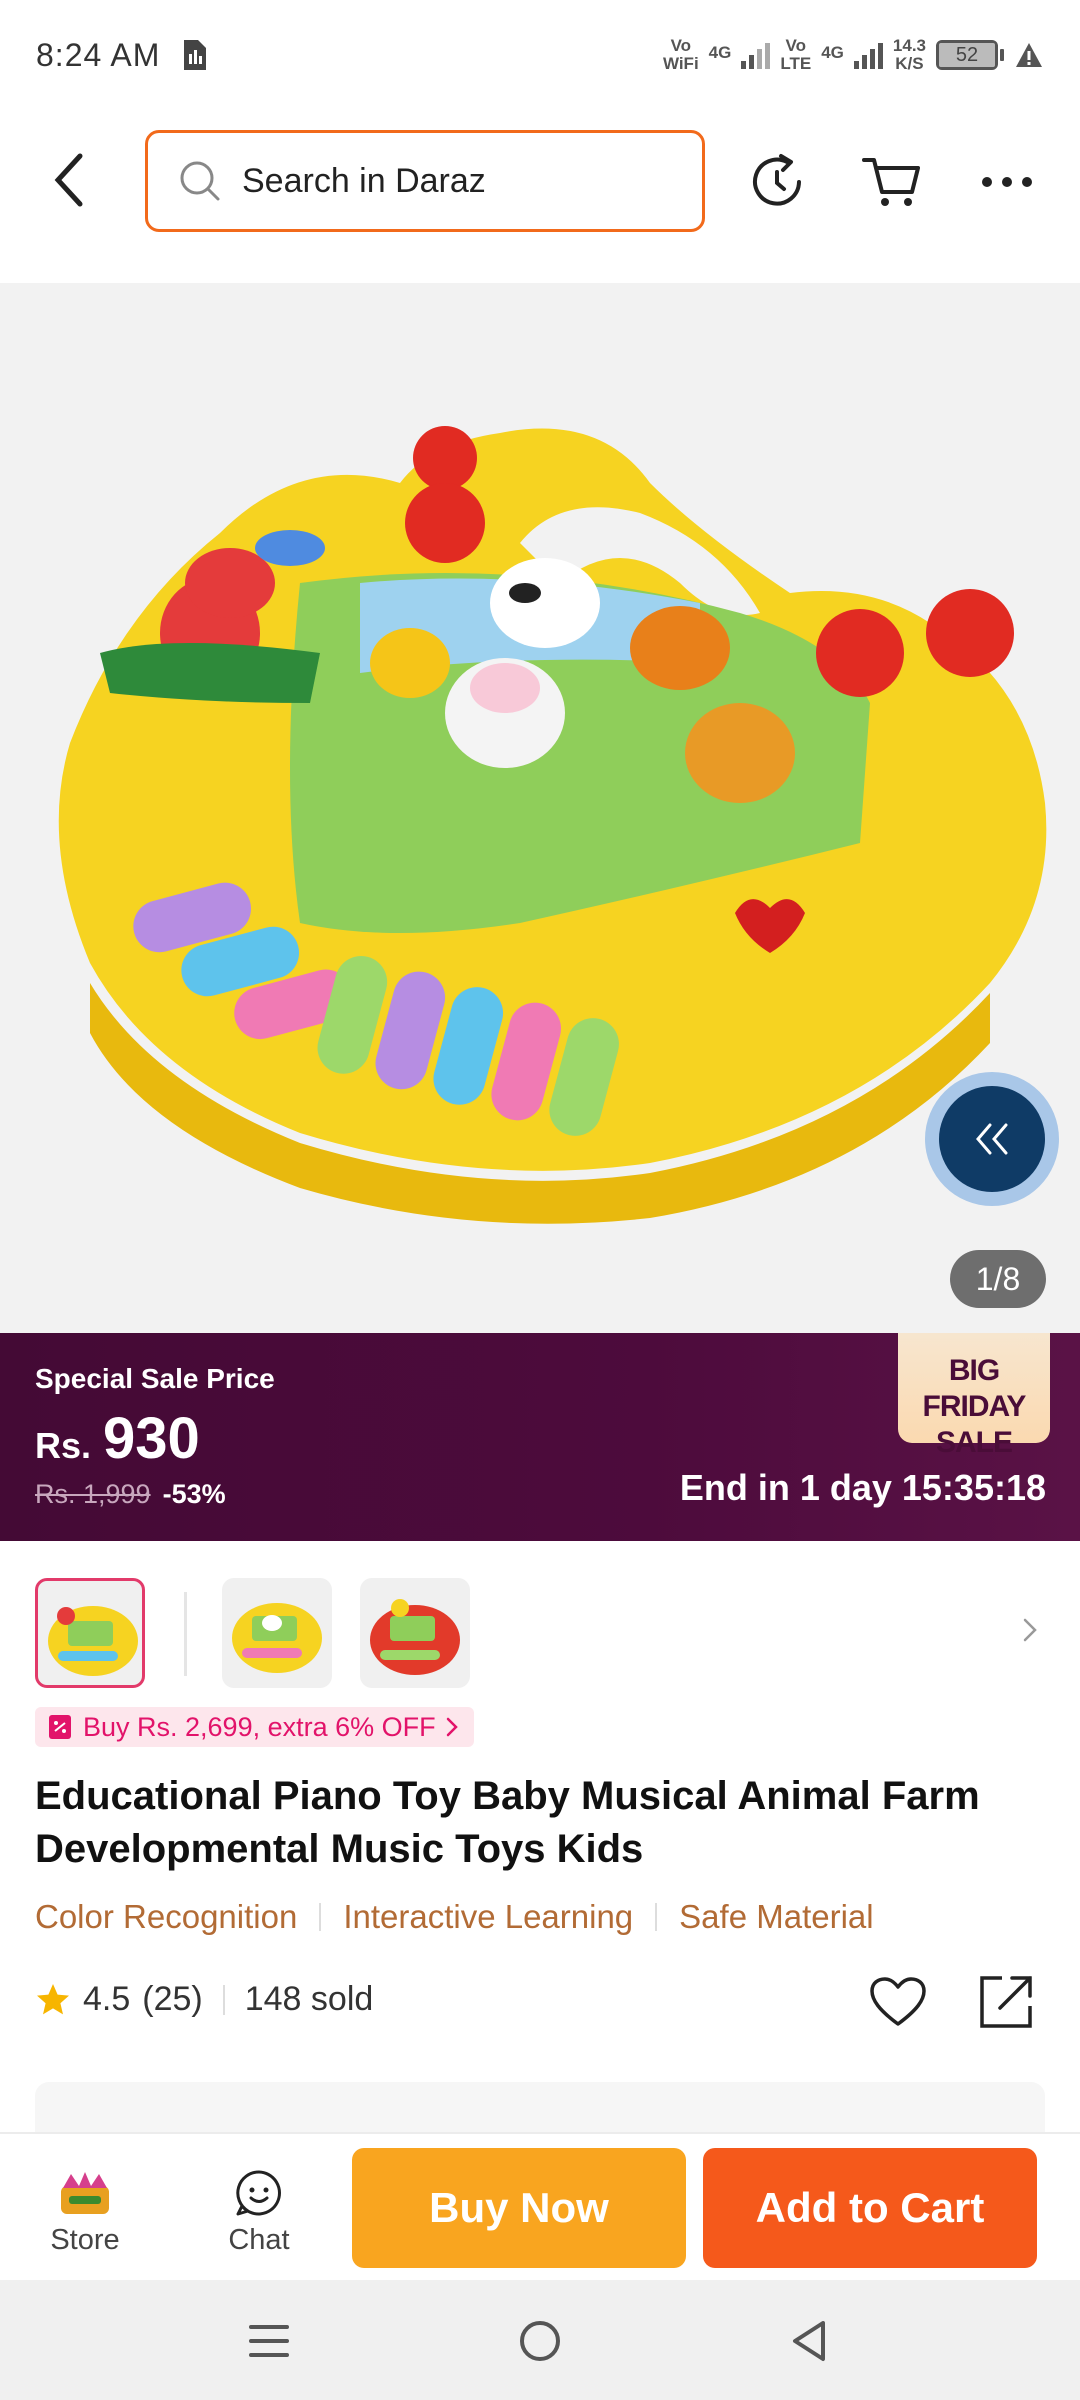 This screenshot has width=1080, height=2400. Describe the element at coordinates (998, 1279) in the screenshot. I see `image-counter: 1/8` at that location.